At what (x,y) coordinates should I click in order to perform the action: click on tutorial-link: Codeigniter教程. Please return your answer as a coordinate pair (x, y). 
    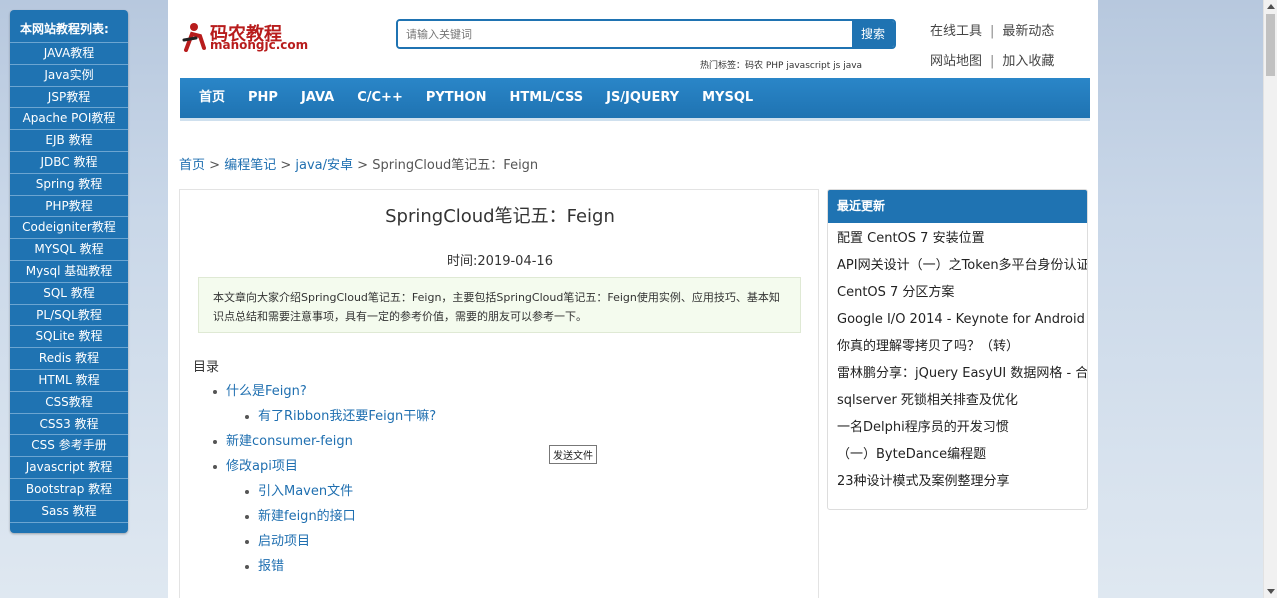
    Looking at the image, I should click on (69, 228).